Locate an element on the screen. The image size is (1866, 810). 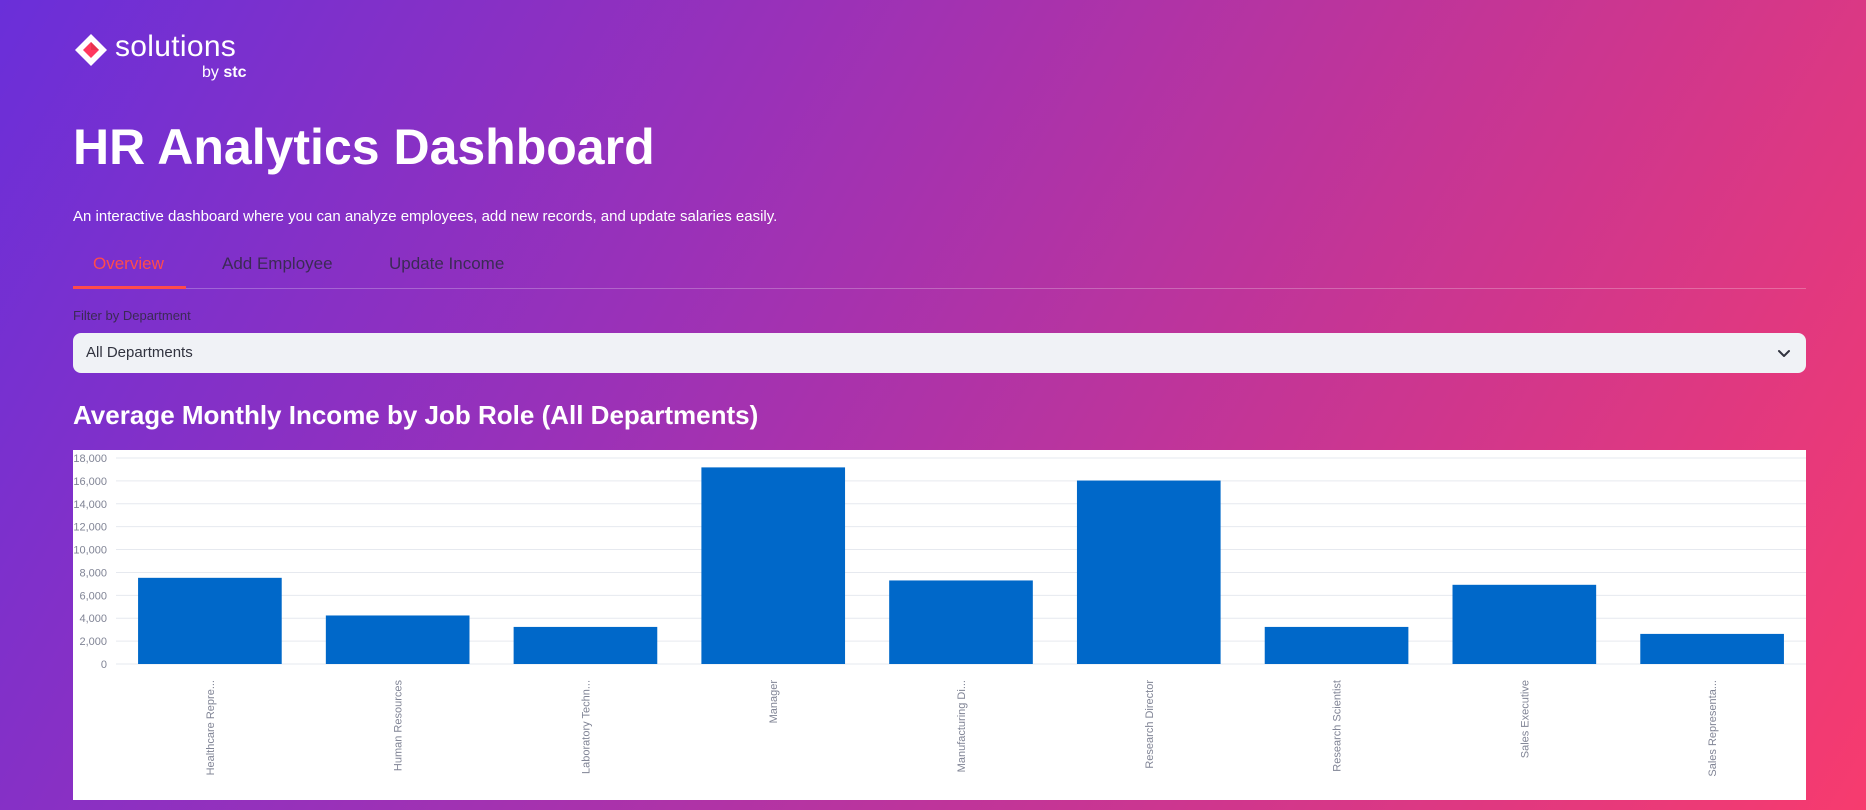
brand-company: stc is located at coordinates (235, 72).